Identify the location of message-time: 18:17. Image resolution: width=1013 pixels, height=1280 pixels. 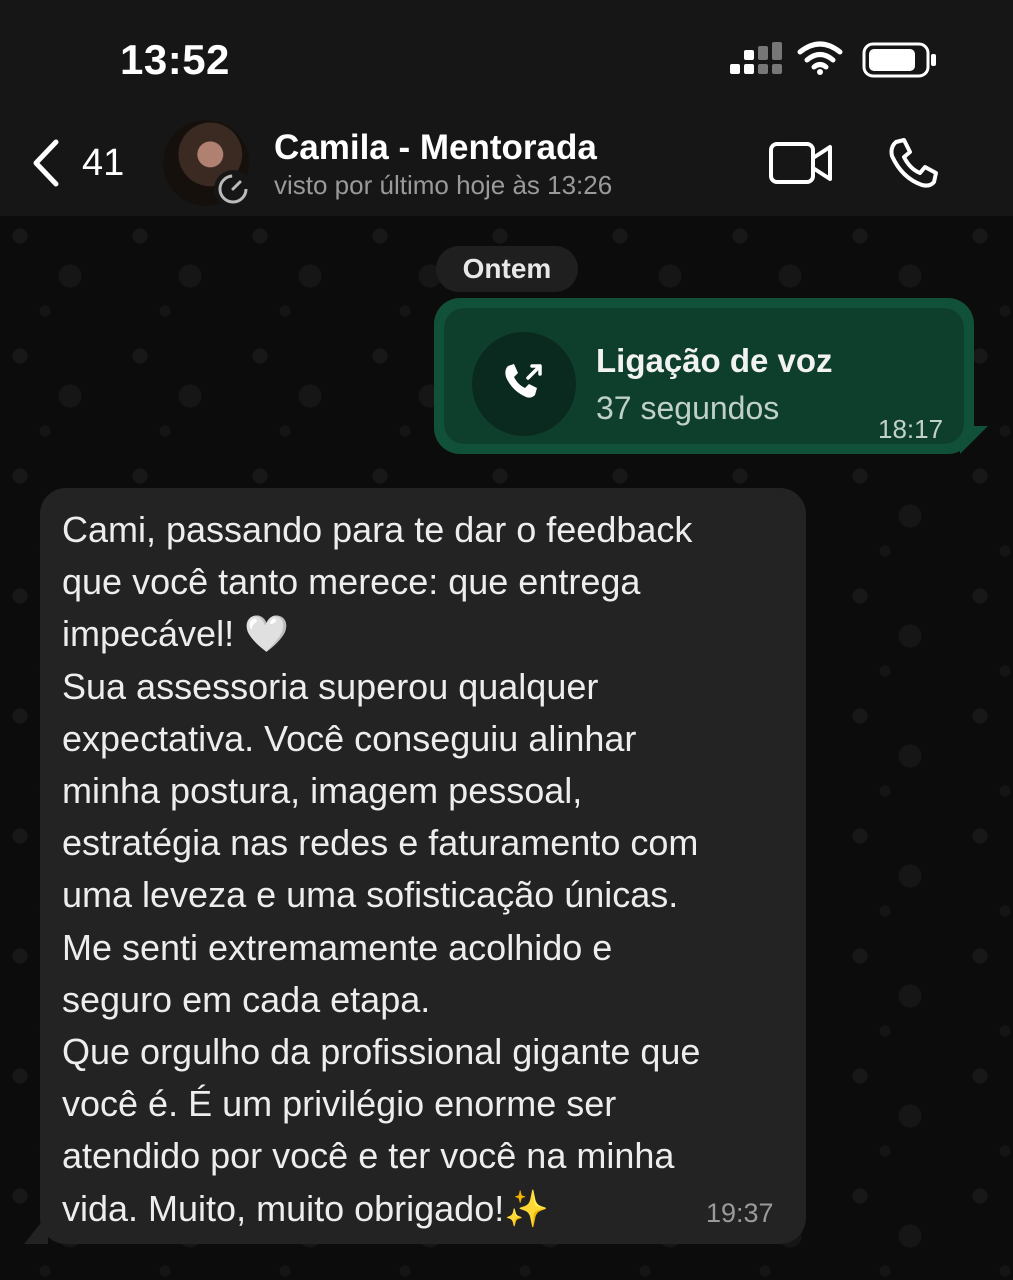
(911, 429).